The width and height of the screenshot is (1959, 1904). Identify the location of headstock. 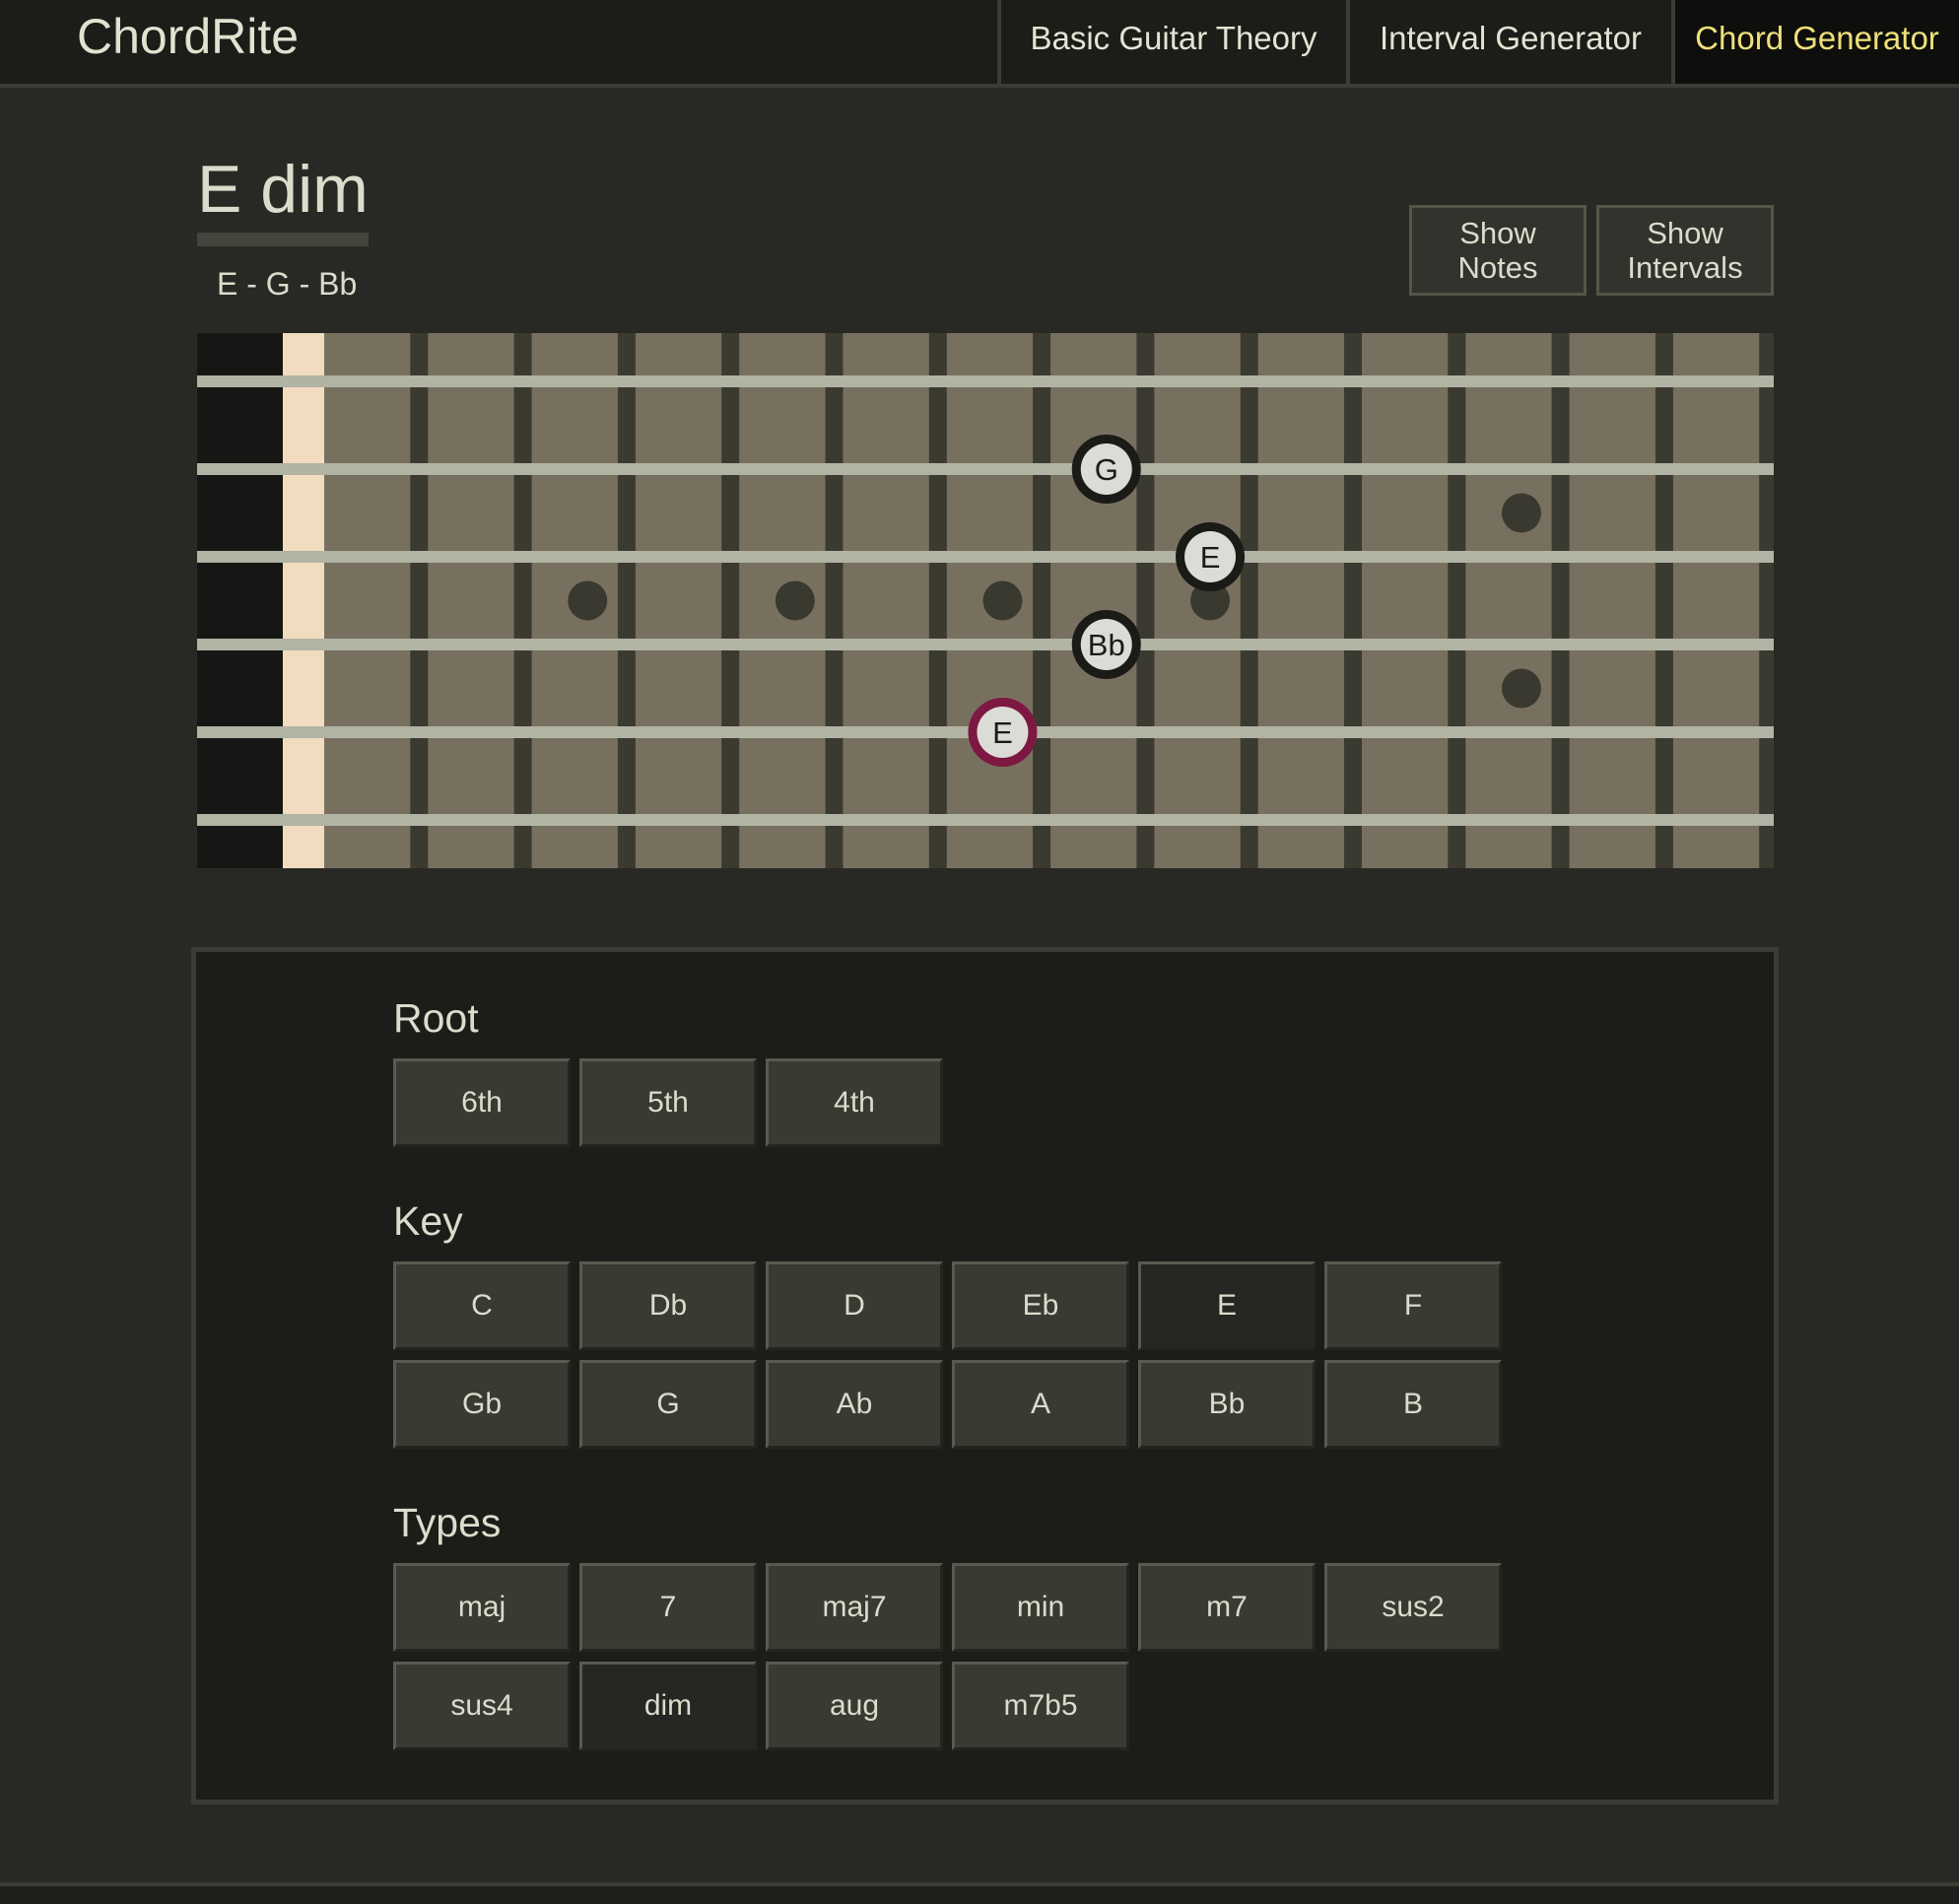
(240, 600).